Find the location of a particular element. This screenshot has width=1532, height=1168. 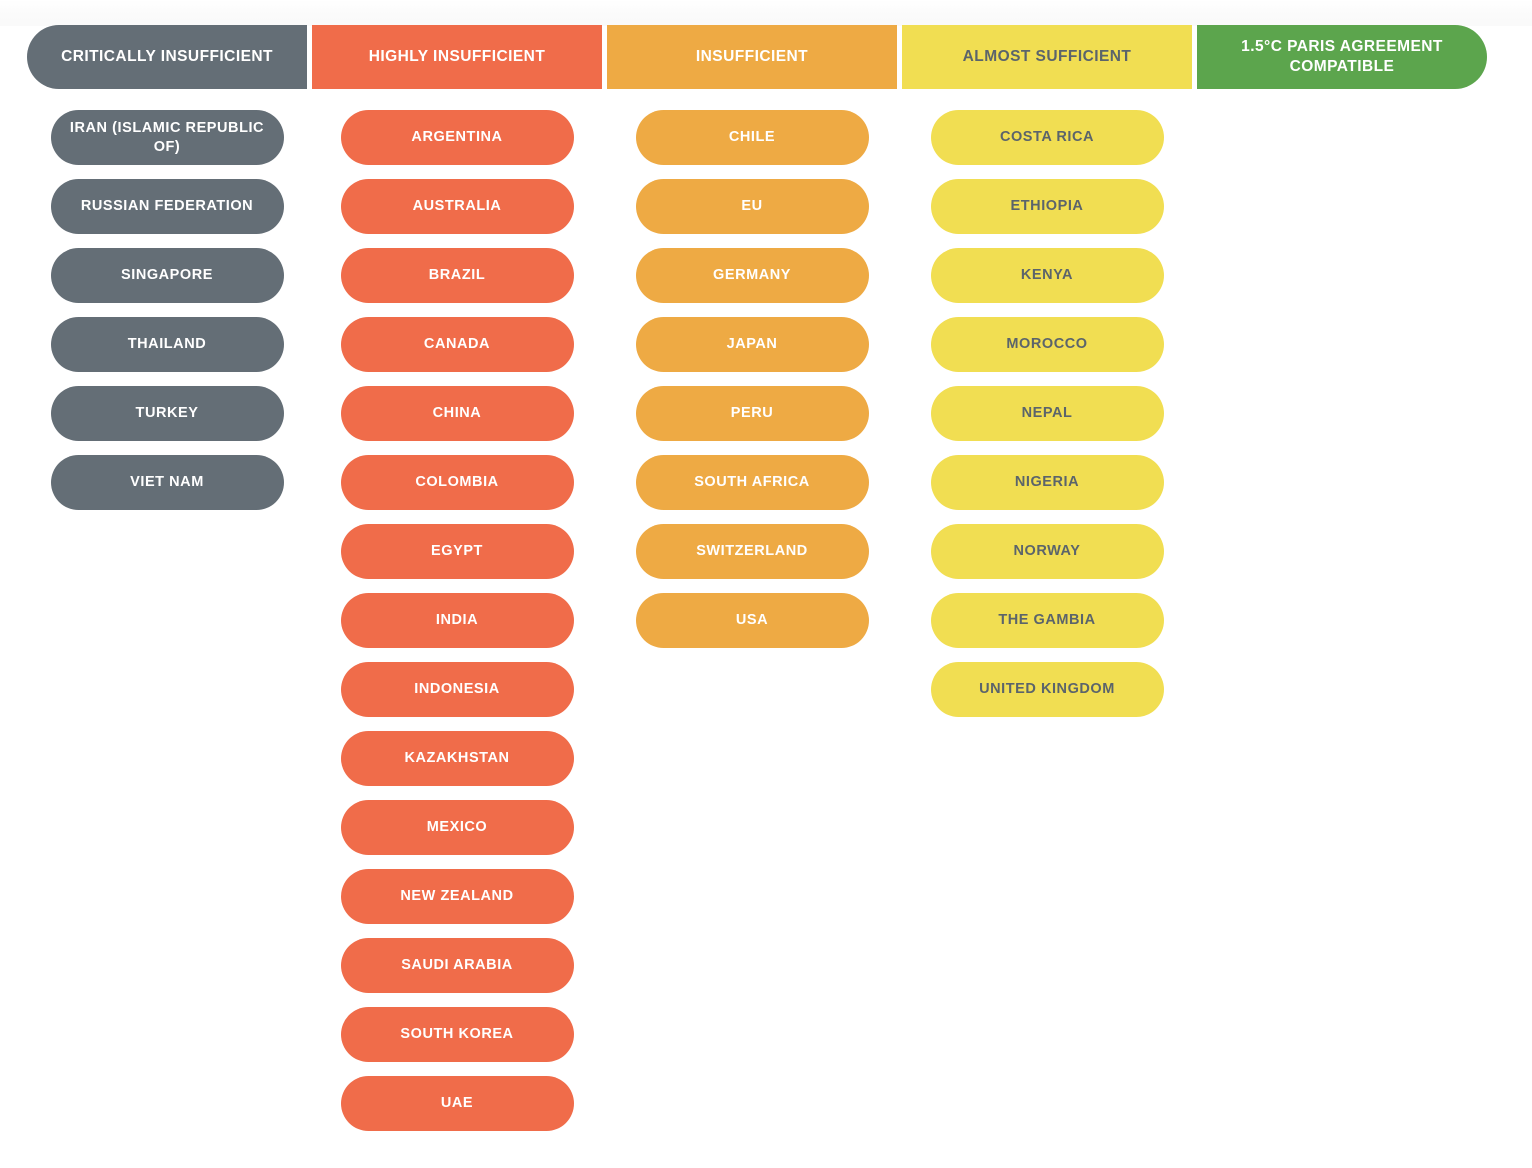

country-pill: NORWAY is located at coordinates (1047, 551).